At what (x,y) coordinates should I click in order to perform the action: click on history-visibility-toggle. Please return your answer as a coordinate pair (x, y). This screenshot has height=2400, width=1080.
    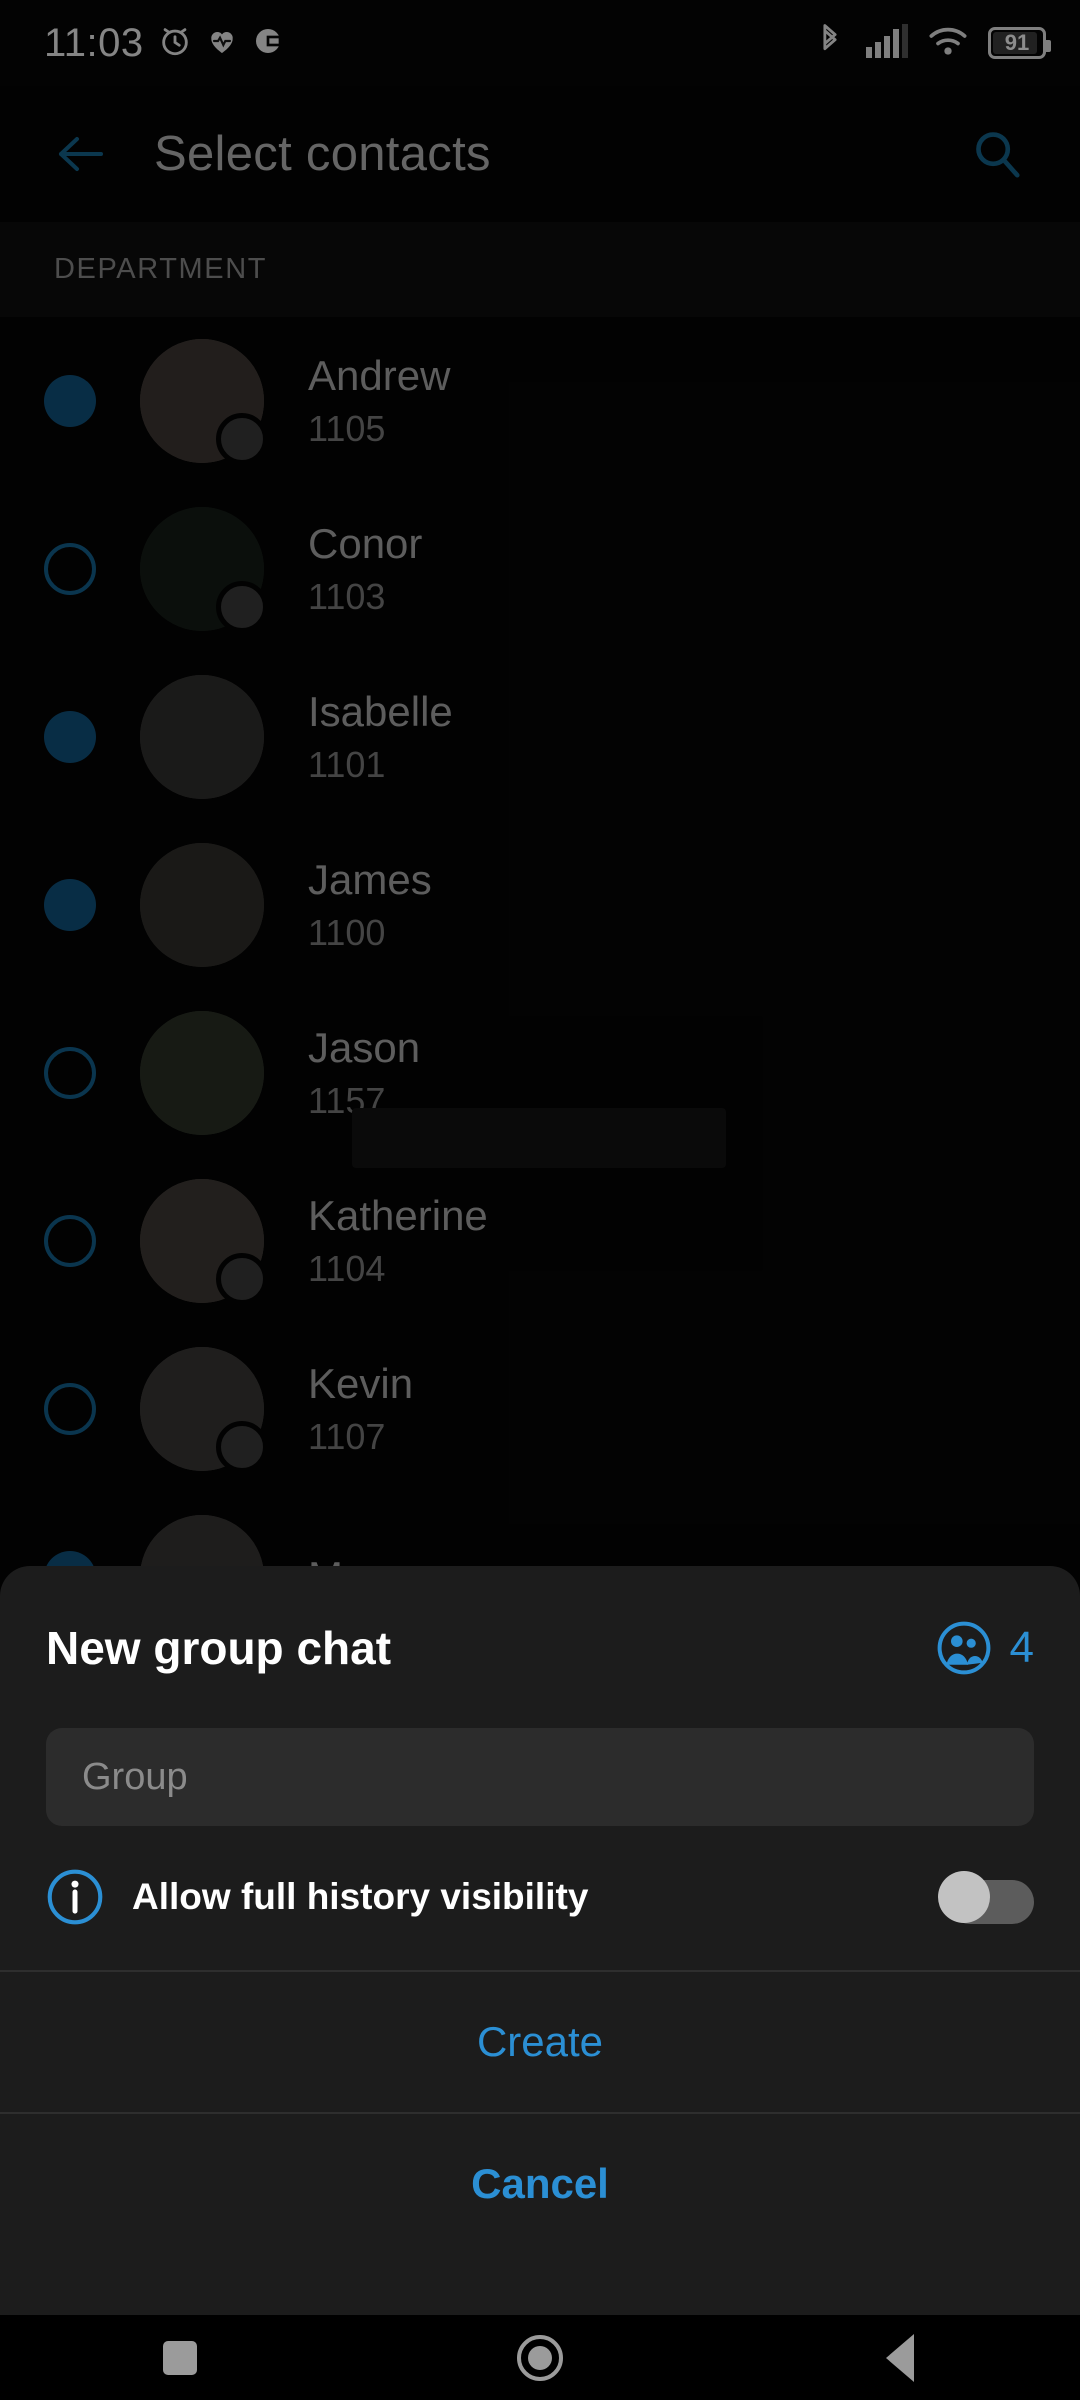
    Looking at the image, I should click on (986, 1897).